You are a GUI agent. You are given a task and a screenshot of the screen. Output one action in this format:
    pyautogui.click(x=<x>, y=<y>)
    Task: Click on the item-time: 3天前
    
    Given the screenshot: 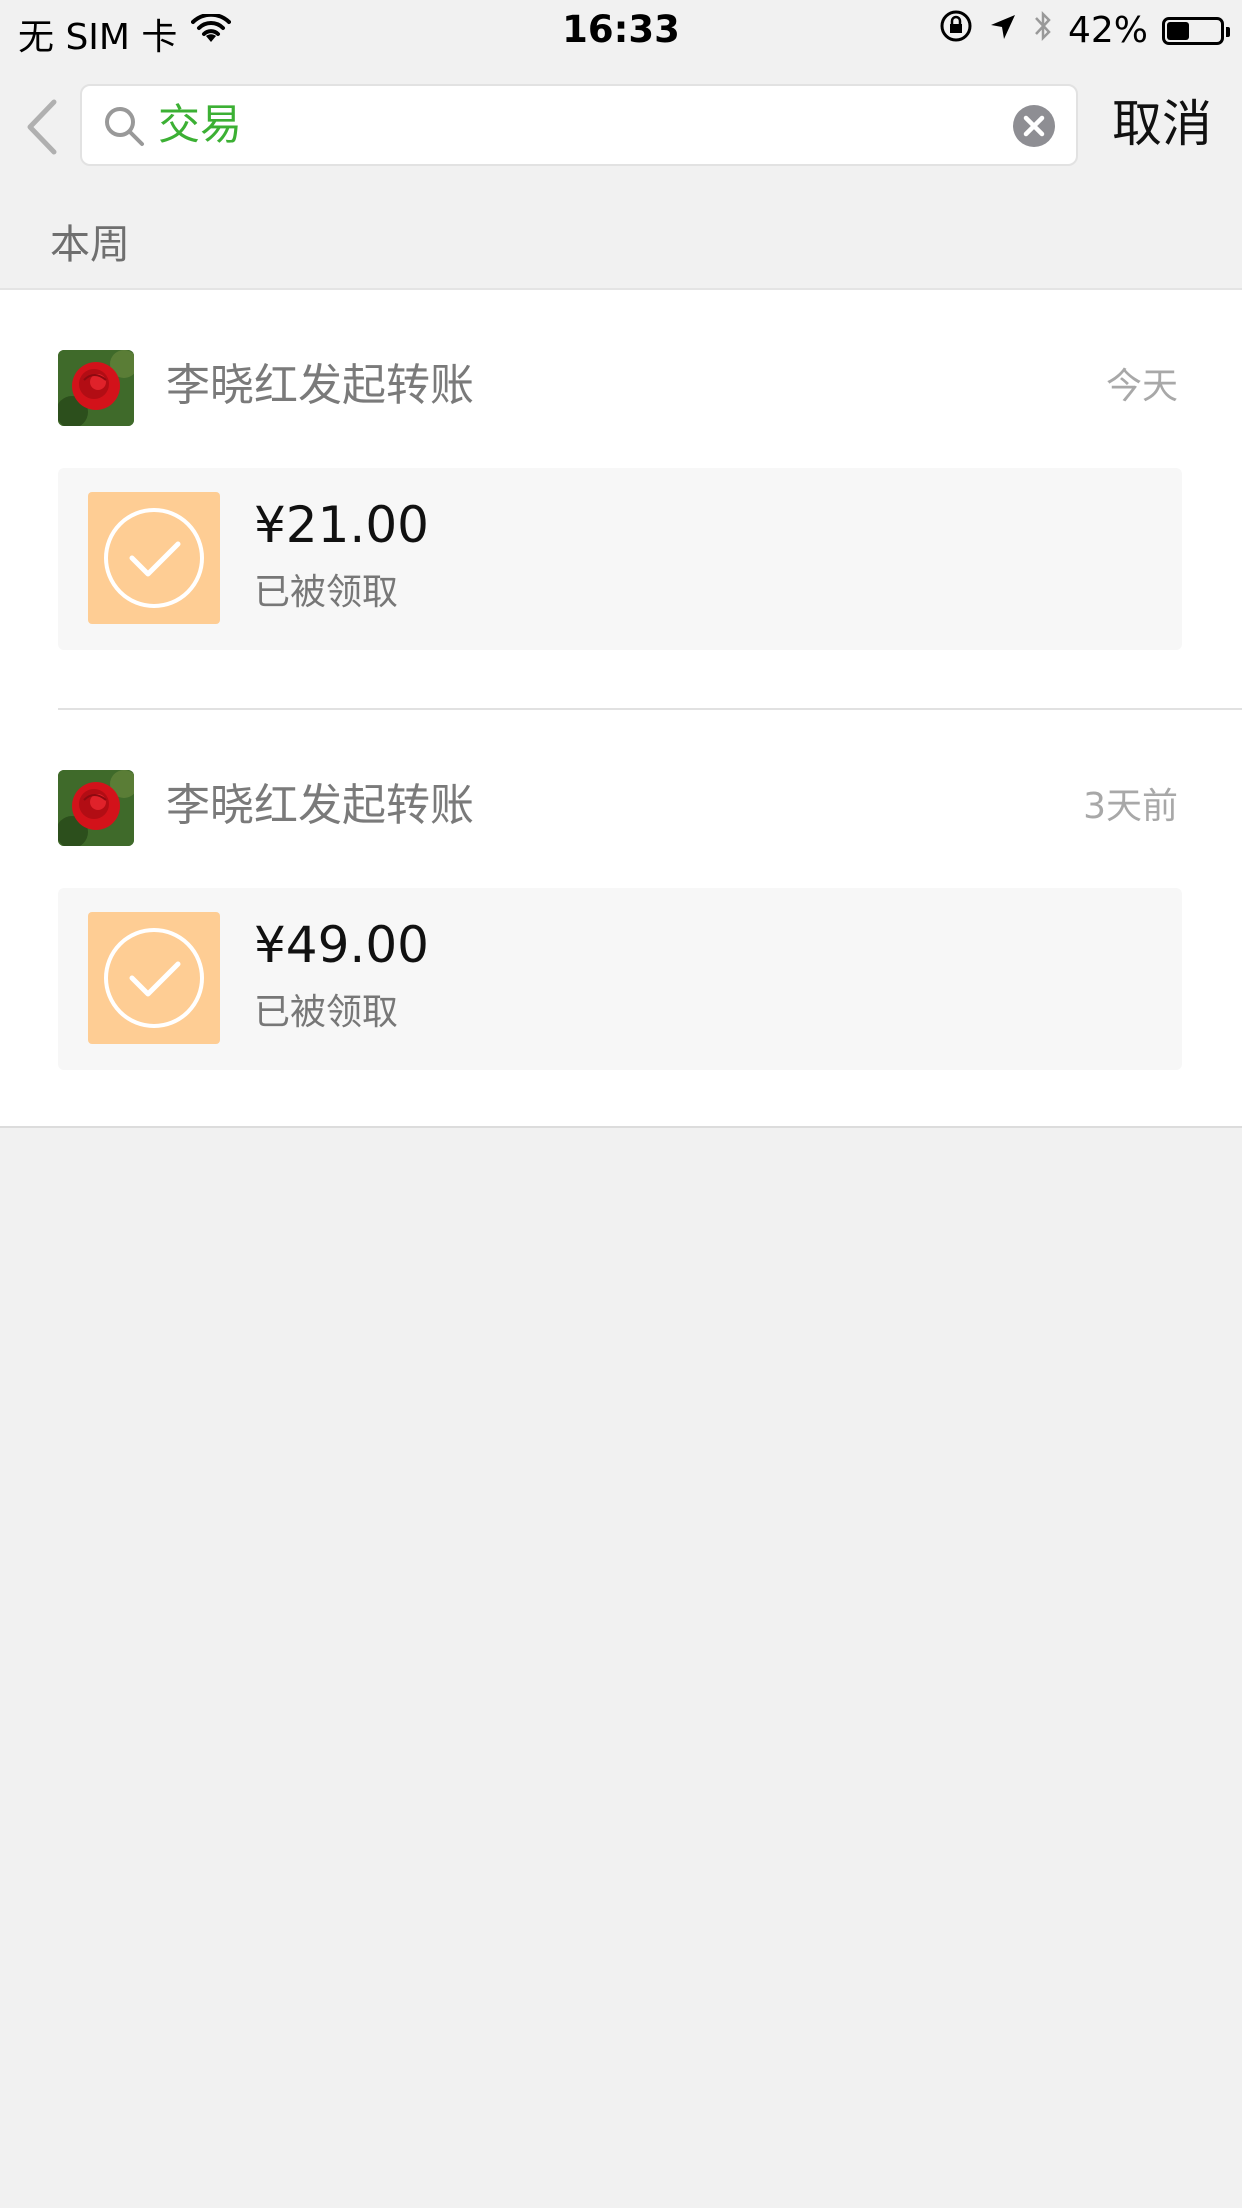 What is the action you would take?
    pyautogui.click(x=1130, y=806)
    